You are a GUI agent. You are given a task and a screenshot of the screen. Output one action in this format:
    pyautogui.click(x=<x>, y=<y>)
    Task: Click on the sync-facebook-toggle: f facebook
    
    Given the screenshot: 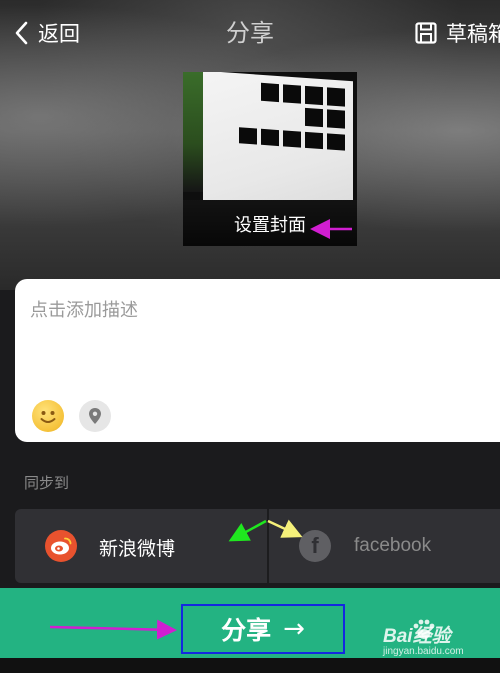 What is the action you would take?
    pyautogui.click(x=384, y=546)
    